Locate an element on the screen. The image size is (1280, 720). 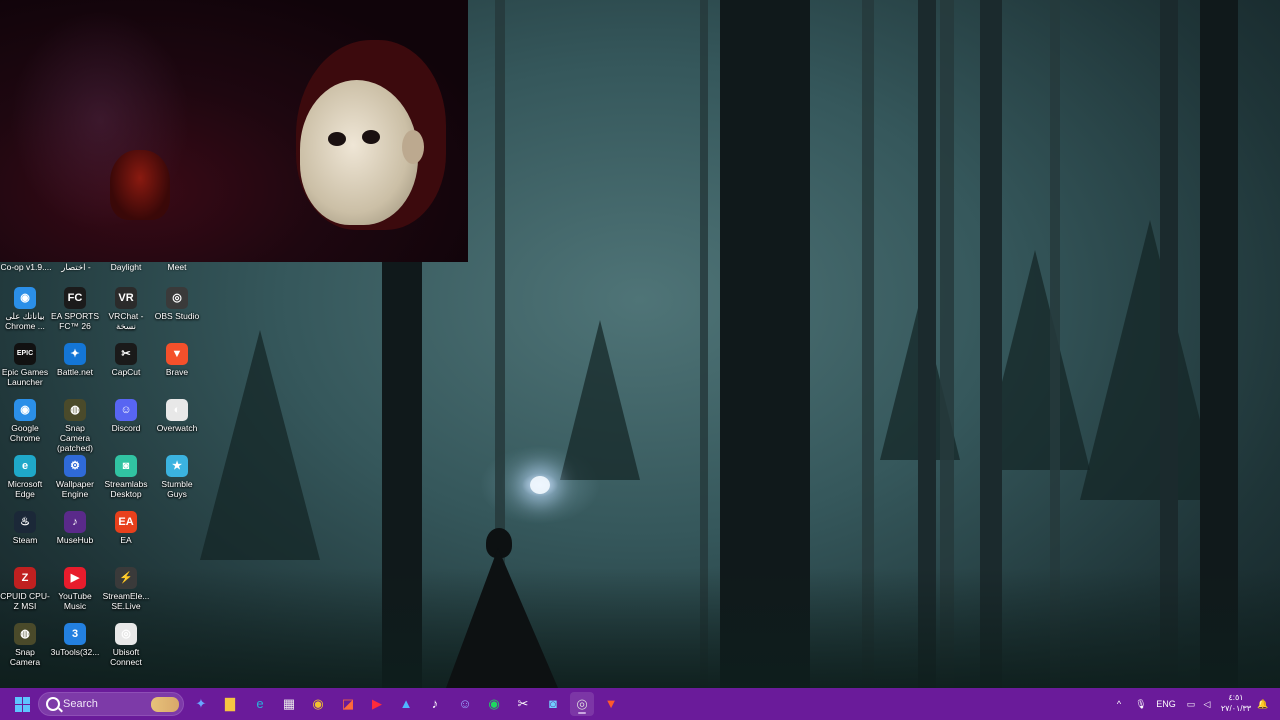
desktop-icon: ✦ Battle.net is located at coordinates (75, 360).